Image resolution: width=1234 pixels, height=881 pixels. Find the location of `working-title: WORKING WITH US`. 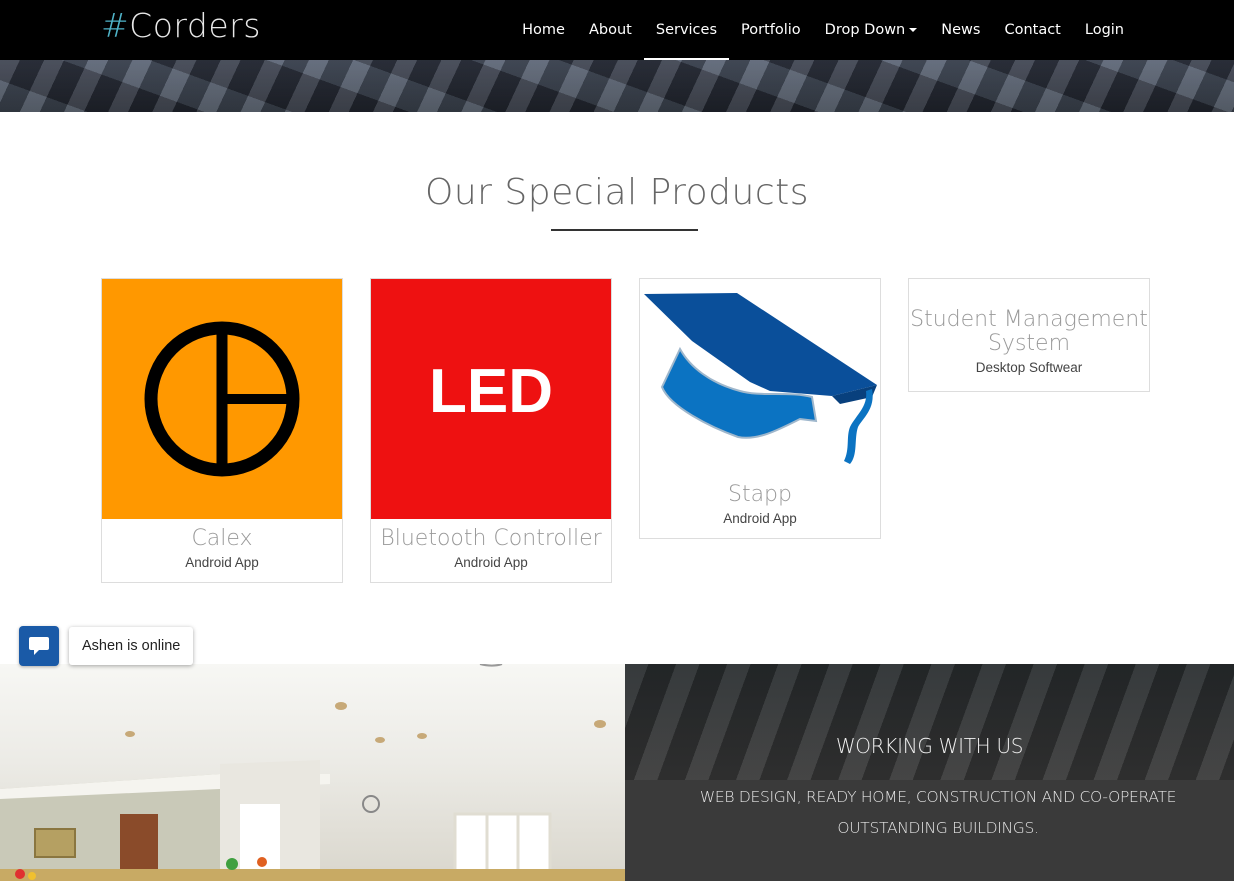

working-title: WORKING WITH US is located at coordinates (929, 746).